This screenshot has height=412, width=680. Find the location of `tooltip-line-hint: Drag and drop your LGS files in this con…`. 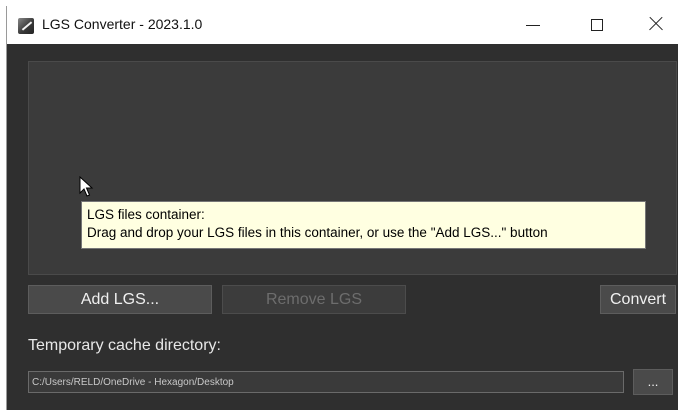

tooltip-line-hint: Drag and drop your LGS files in this con… is located at coordinates (317, 232).